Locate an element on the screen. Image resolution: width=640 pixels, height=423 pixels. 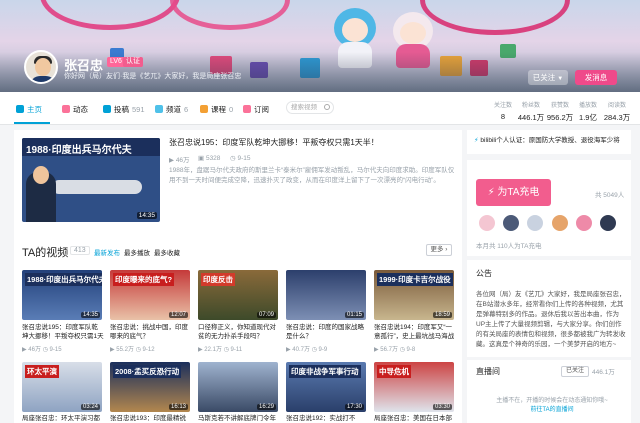
video-title: 张召忠说194：印度军又“一意孤行”，史上最坑战马海战 is located at coordinates (415, 332).